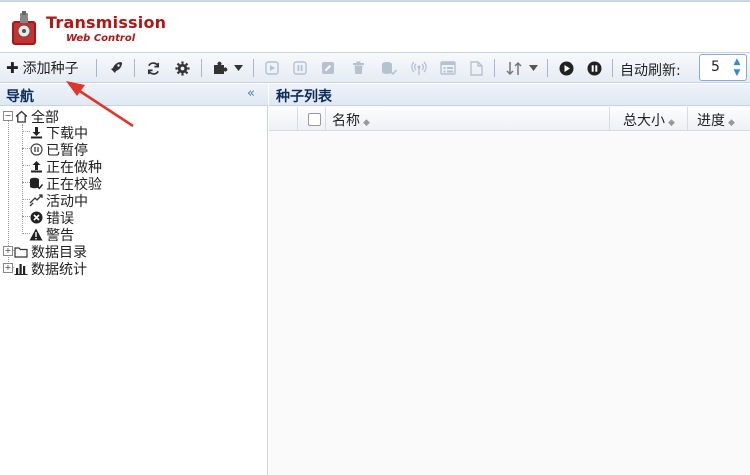 The image size is (750, 475). What do you see at coordinates (737, 73) in the screenshot?
I see `chevron-down-icon: ▼` at bounding box center [737, 73].